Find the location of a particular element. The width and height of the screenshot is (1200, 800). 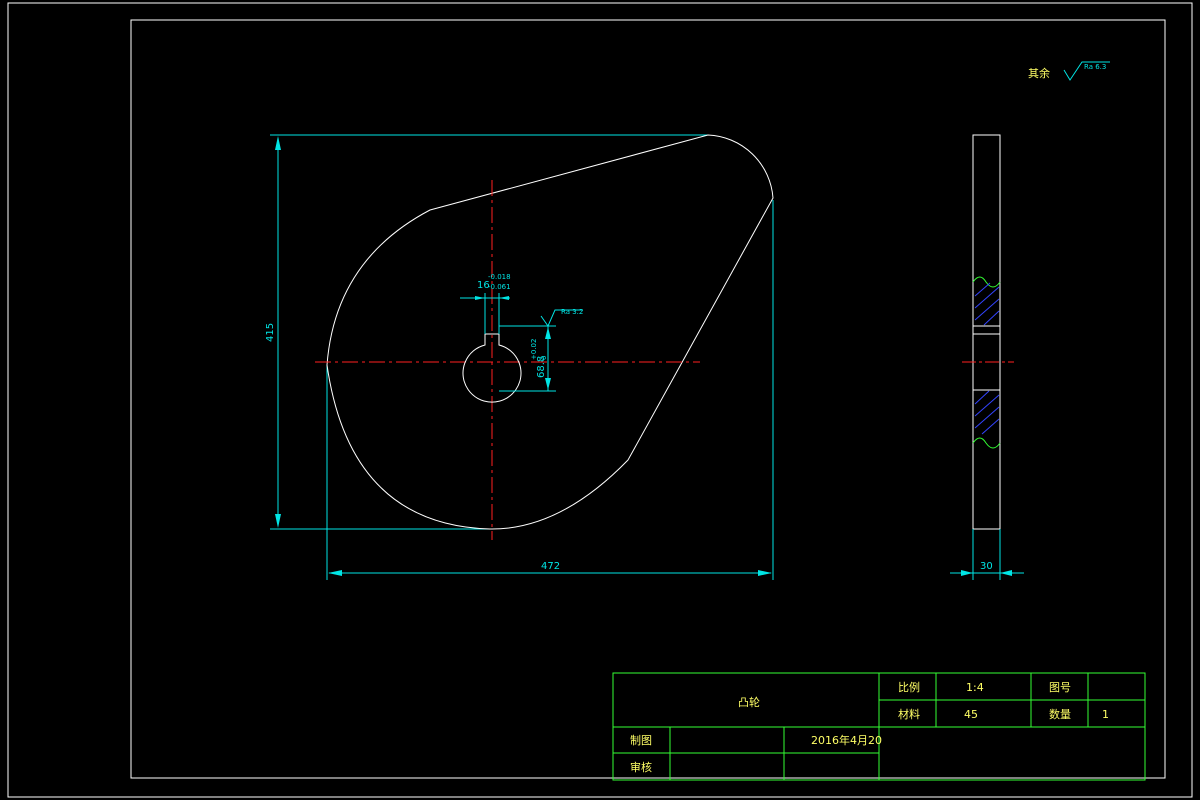

bore-tol-lower: 0 is located at coordinates (544, 358).